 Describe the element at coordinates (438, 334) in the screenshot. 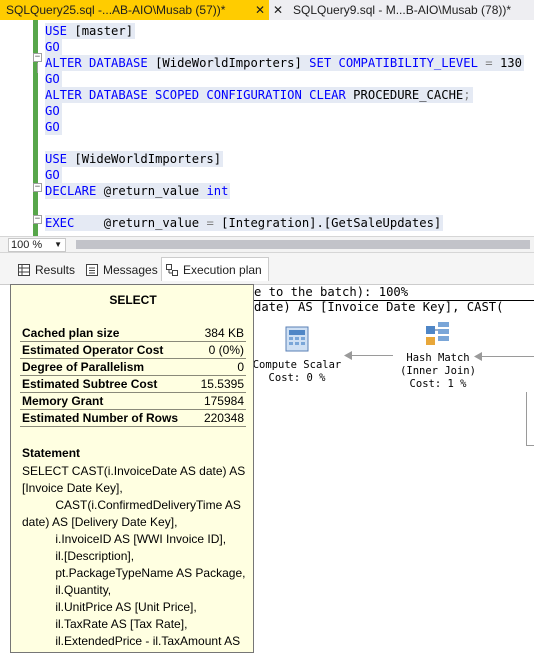

I see `hash-match-icon` at that location.